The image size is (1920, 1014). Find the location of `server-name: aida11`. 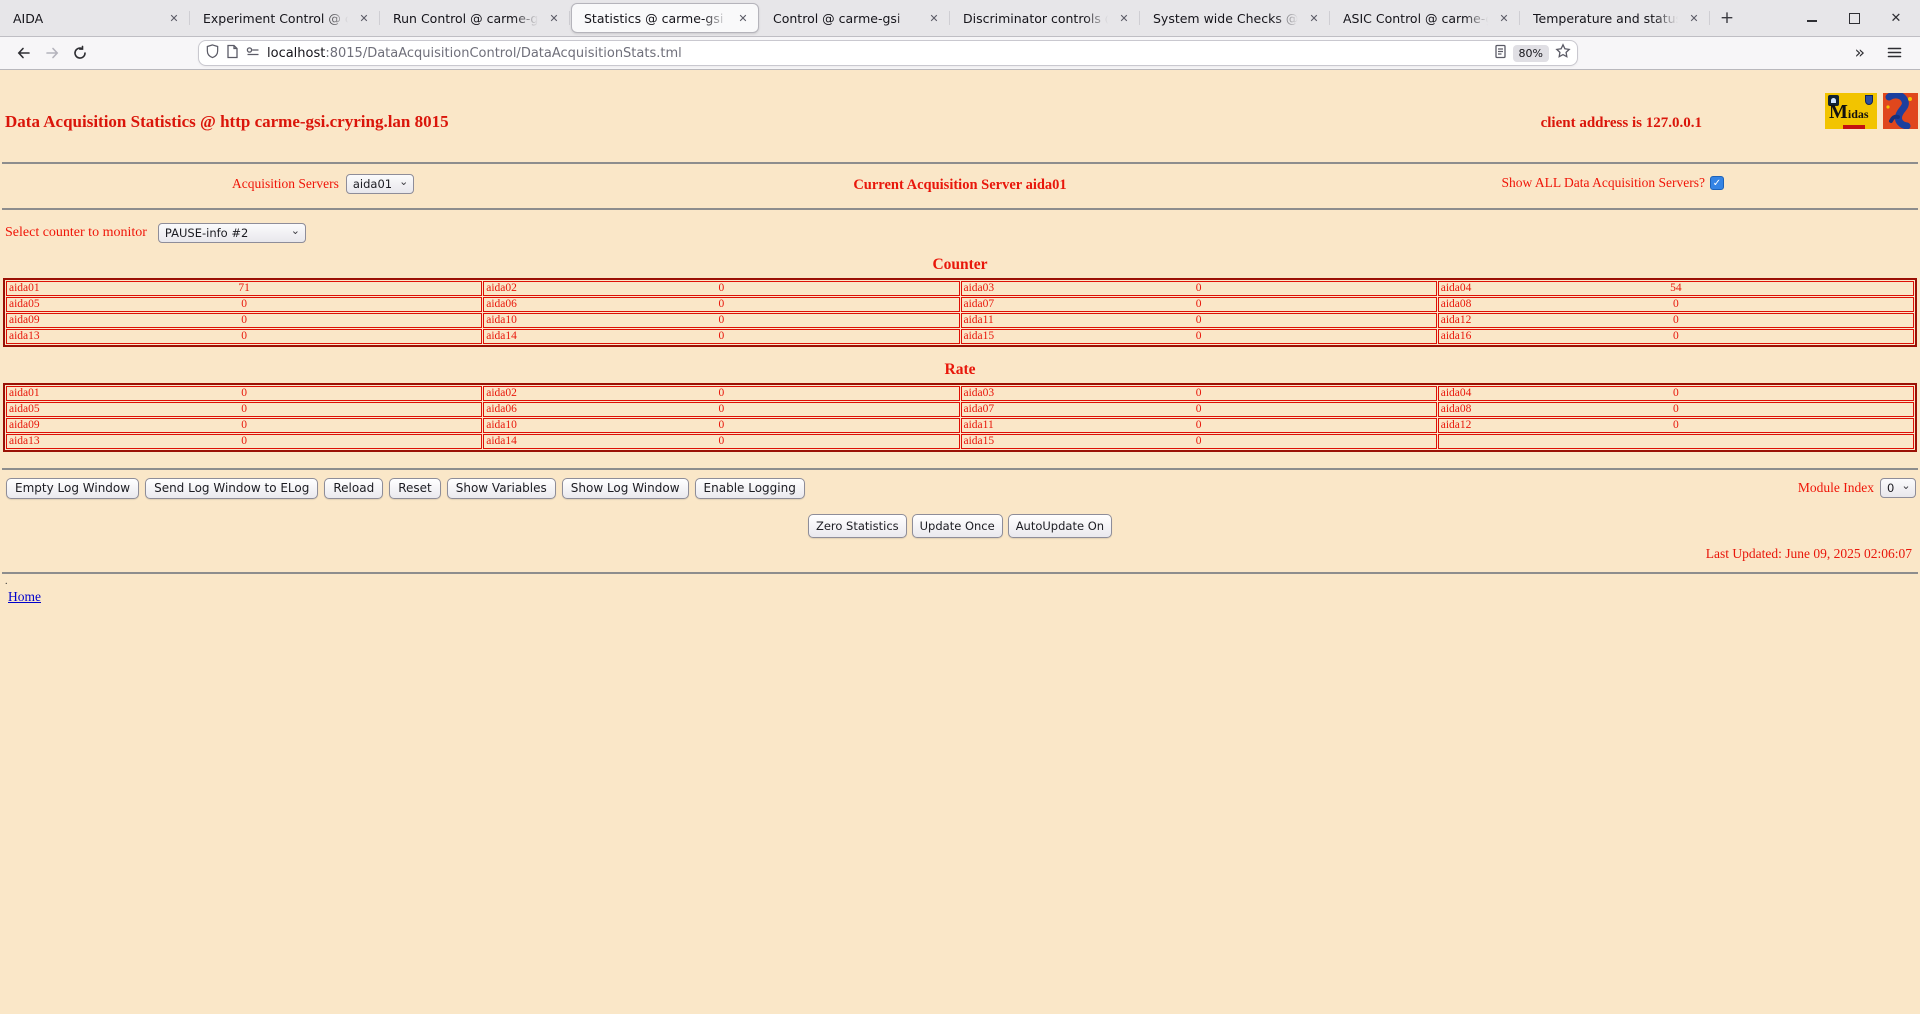

server-name: aida11 is located at coordinates (978, 320).